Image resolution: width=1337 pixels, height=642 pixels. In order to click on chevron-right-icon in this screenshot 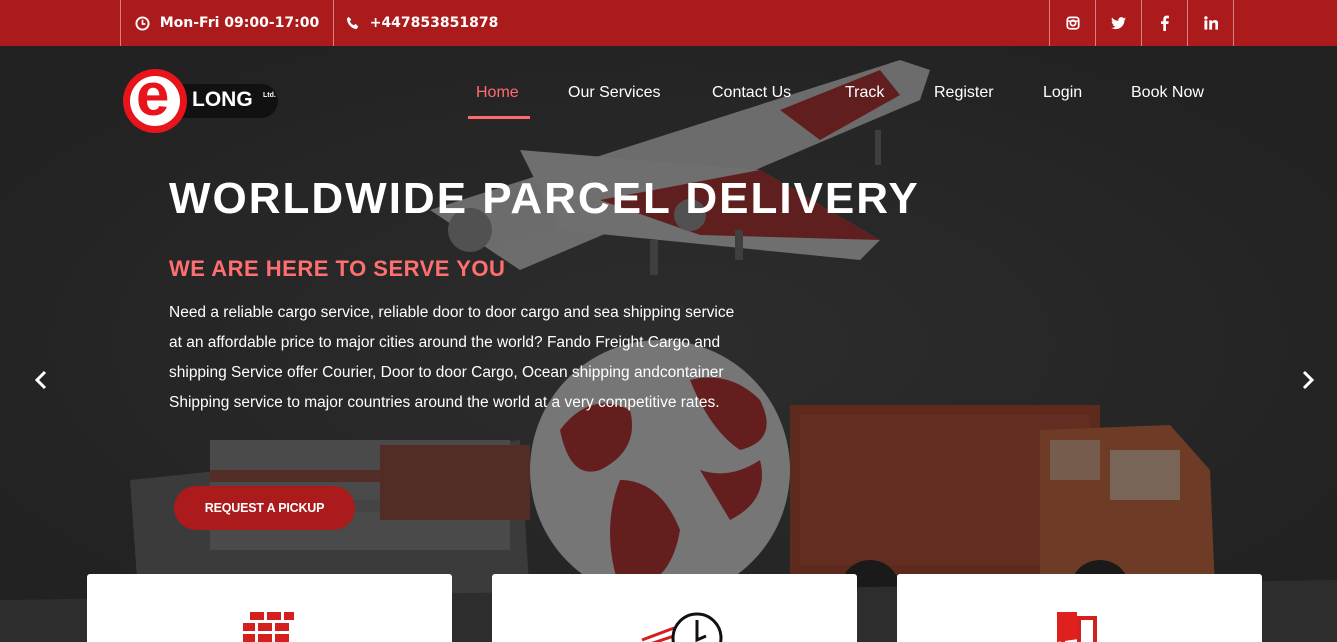, I will do `click(1308, 380)`.